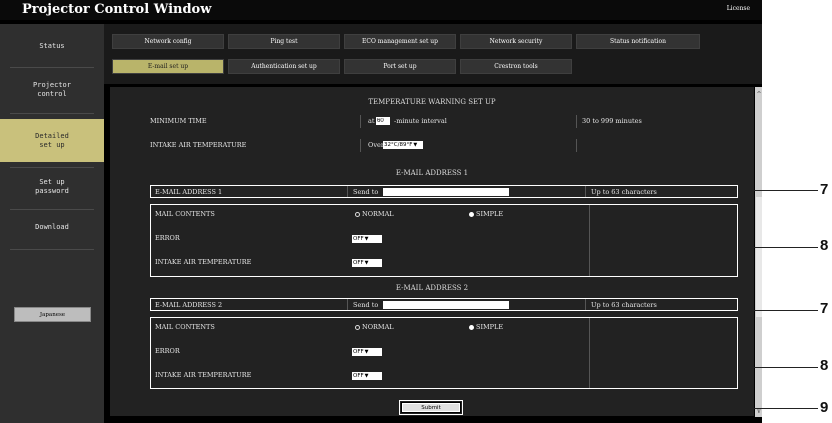  Describe the element at coordinates (516, 66) in the screenshot. I see `tab-crestron-tools: Crestron tools` at that location.